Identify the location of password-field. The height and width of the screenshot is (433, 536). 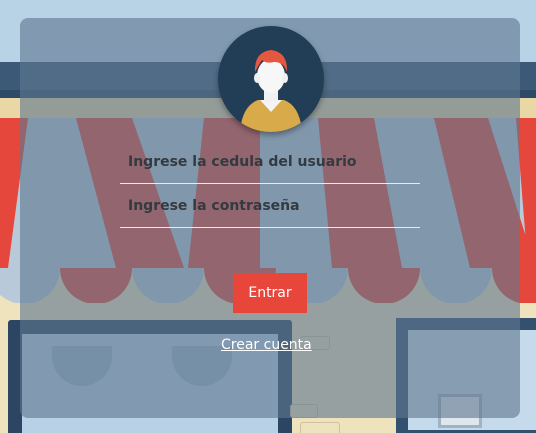
(270, 206).